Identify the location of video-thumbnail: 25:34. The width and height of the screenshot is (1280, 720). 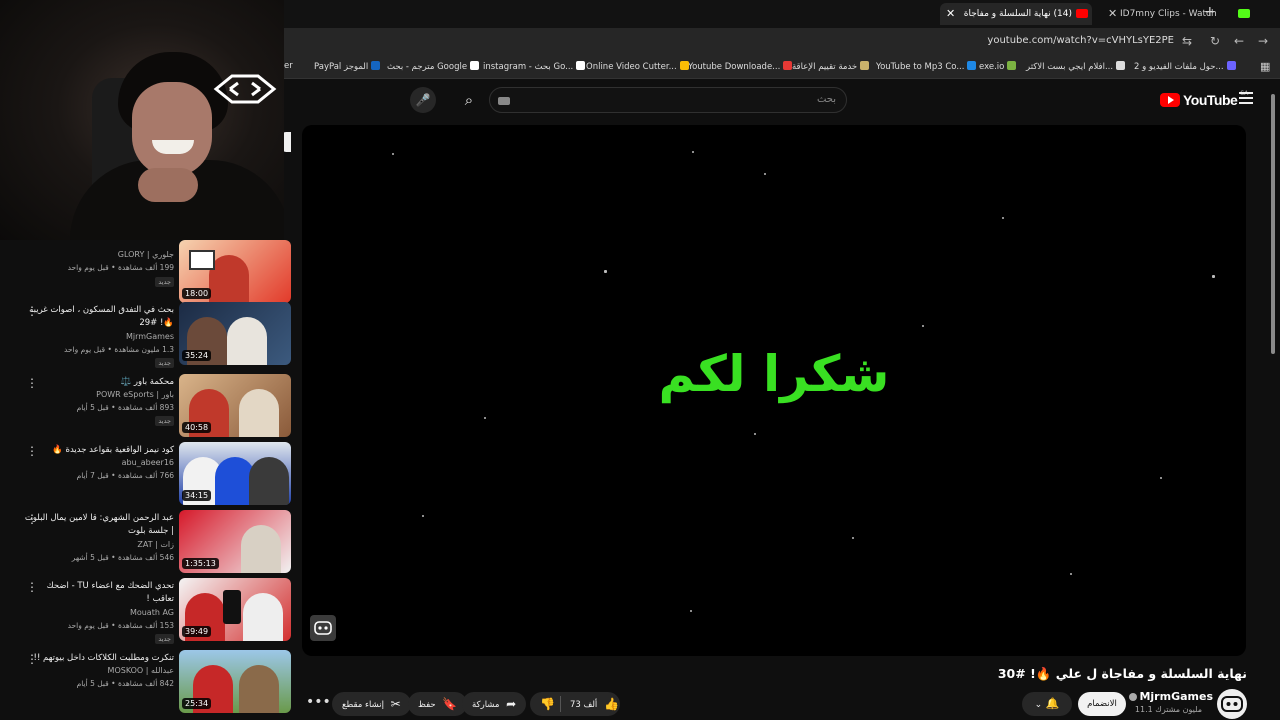
(235, 681).